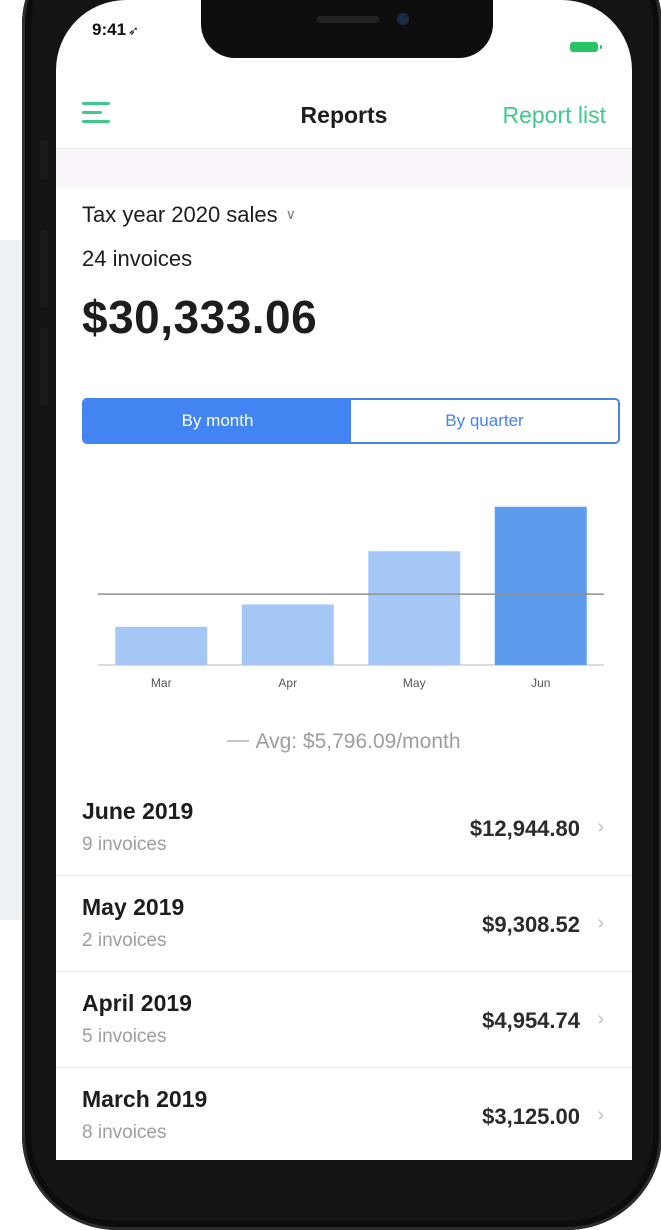 Image resolution: width=661 pixels, height=1230 pixels. Describe the element at coordinates (586, 47) in the screenshot. I see `battery-icon` at that location.